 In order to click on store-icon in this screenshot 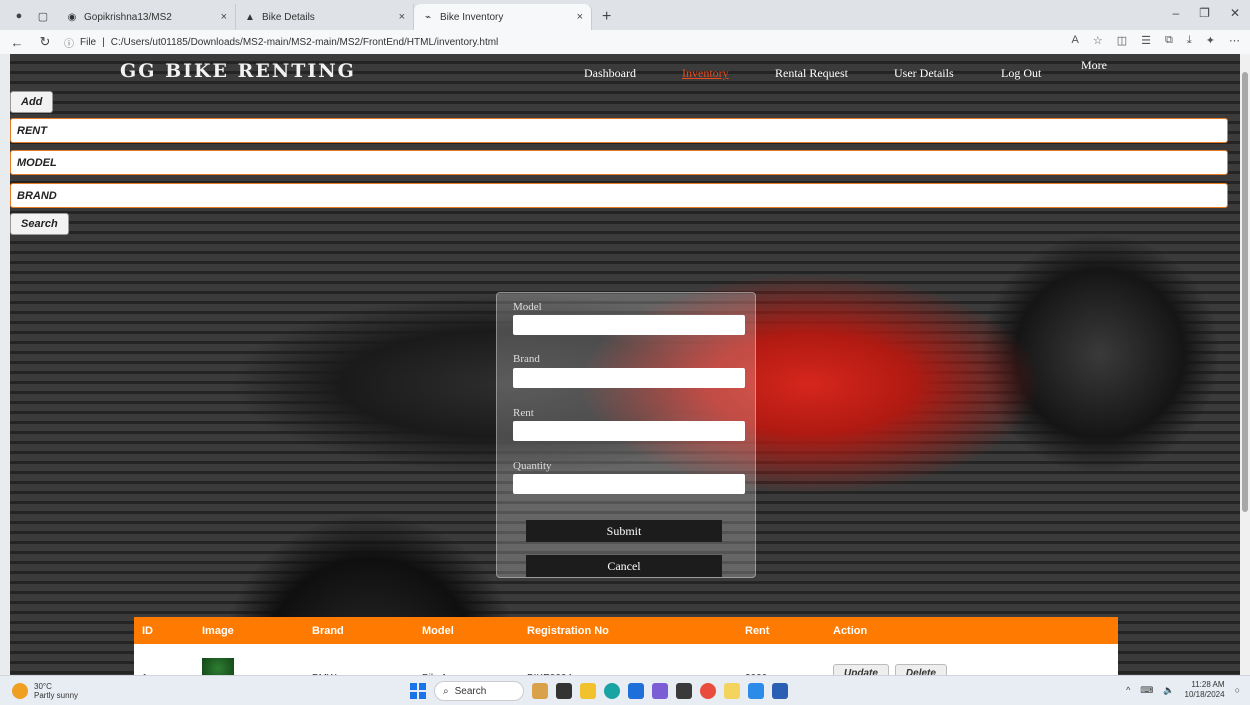, I will do `click(636, 691)`.